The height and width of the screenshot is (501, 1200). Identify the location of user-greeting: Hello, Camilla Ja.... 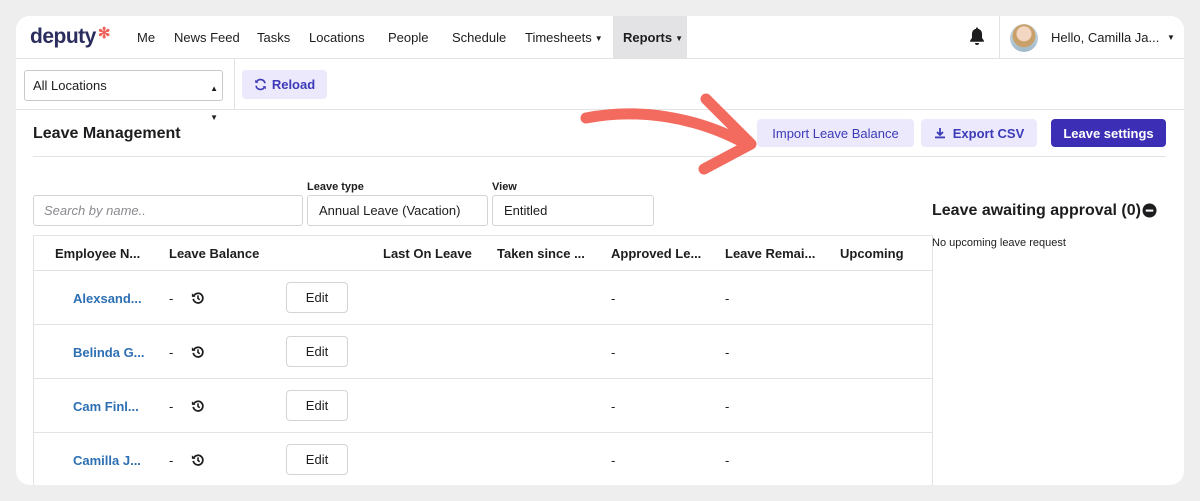
(1105, 37).